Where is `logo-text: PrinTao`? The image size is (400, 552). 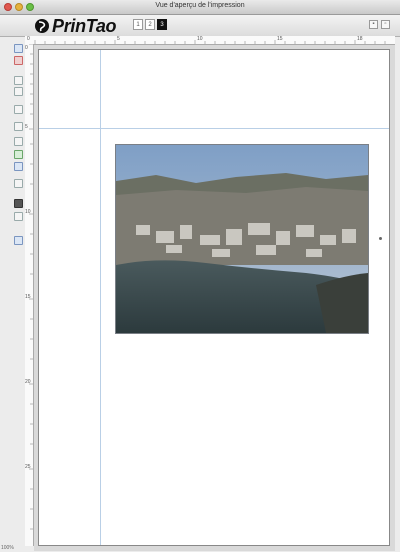
logo-text: PrinTao is located at coordinates (84, 25).